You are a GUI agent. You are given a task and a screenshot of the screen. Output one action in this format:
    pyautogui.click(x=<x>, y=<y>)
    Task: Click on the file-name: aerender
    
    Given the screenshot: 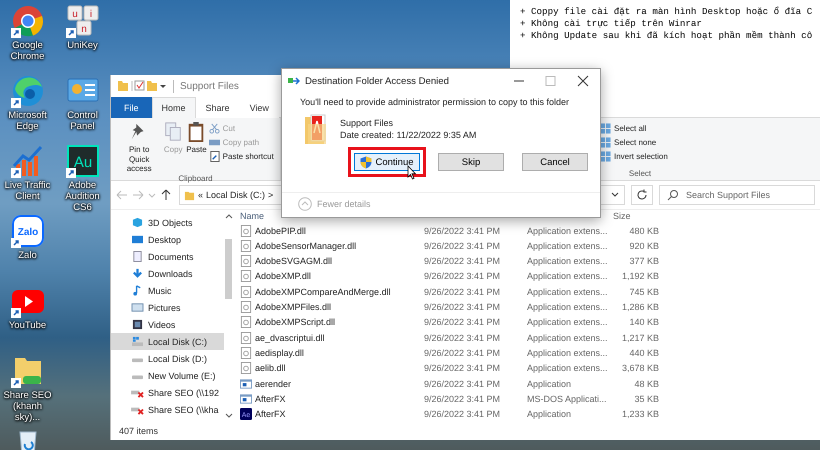 What is the action you would take?
    pyautogui.click(x=273, y=383)
    